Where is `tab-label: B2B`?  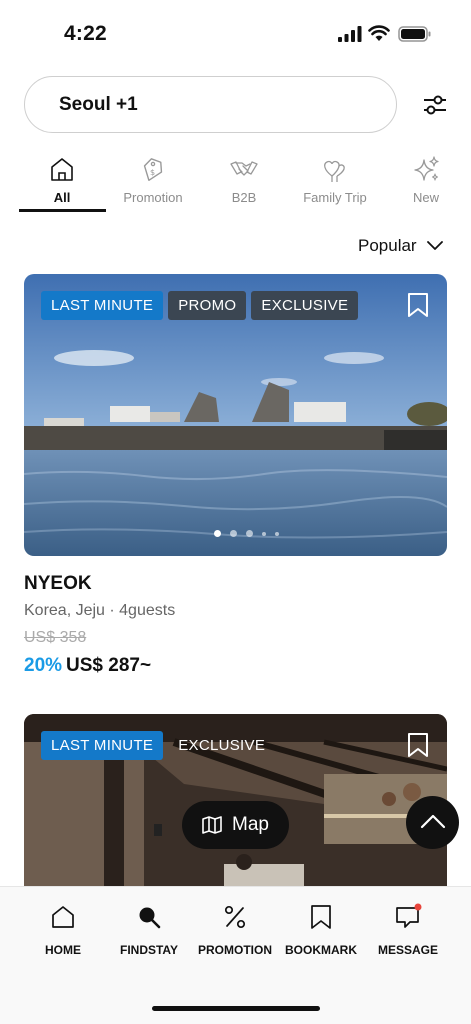 tab-label: B2B is located at coordinates (244, 197).